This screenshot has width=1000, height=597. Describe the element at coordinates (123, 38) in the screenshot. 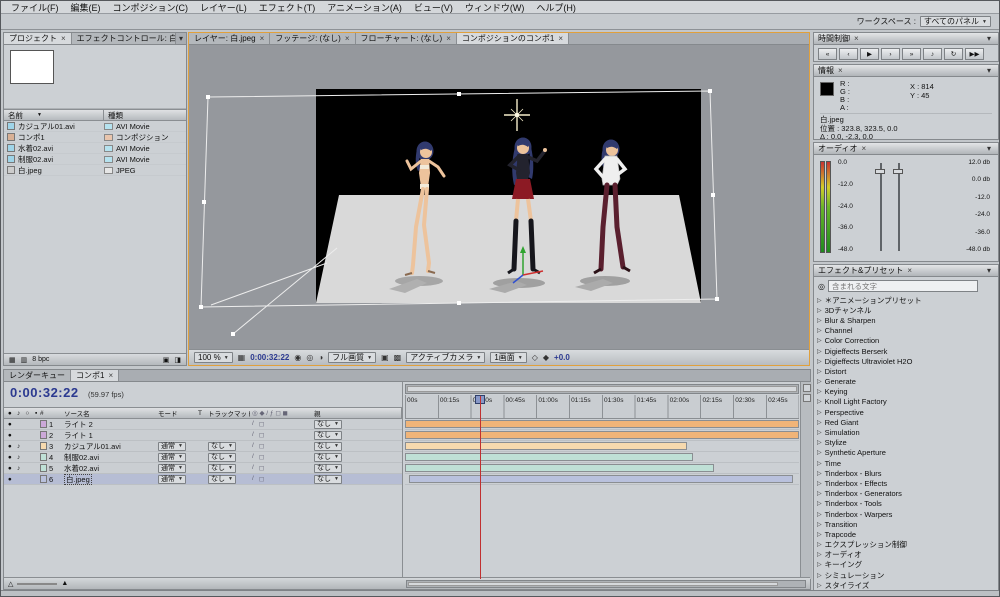

I see `tab-effect-controls: エフェクトコントロール: 白.jpeg` at that location.